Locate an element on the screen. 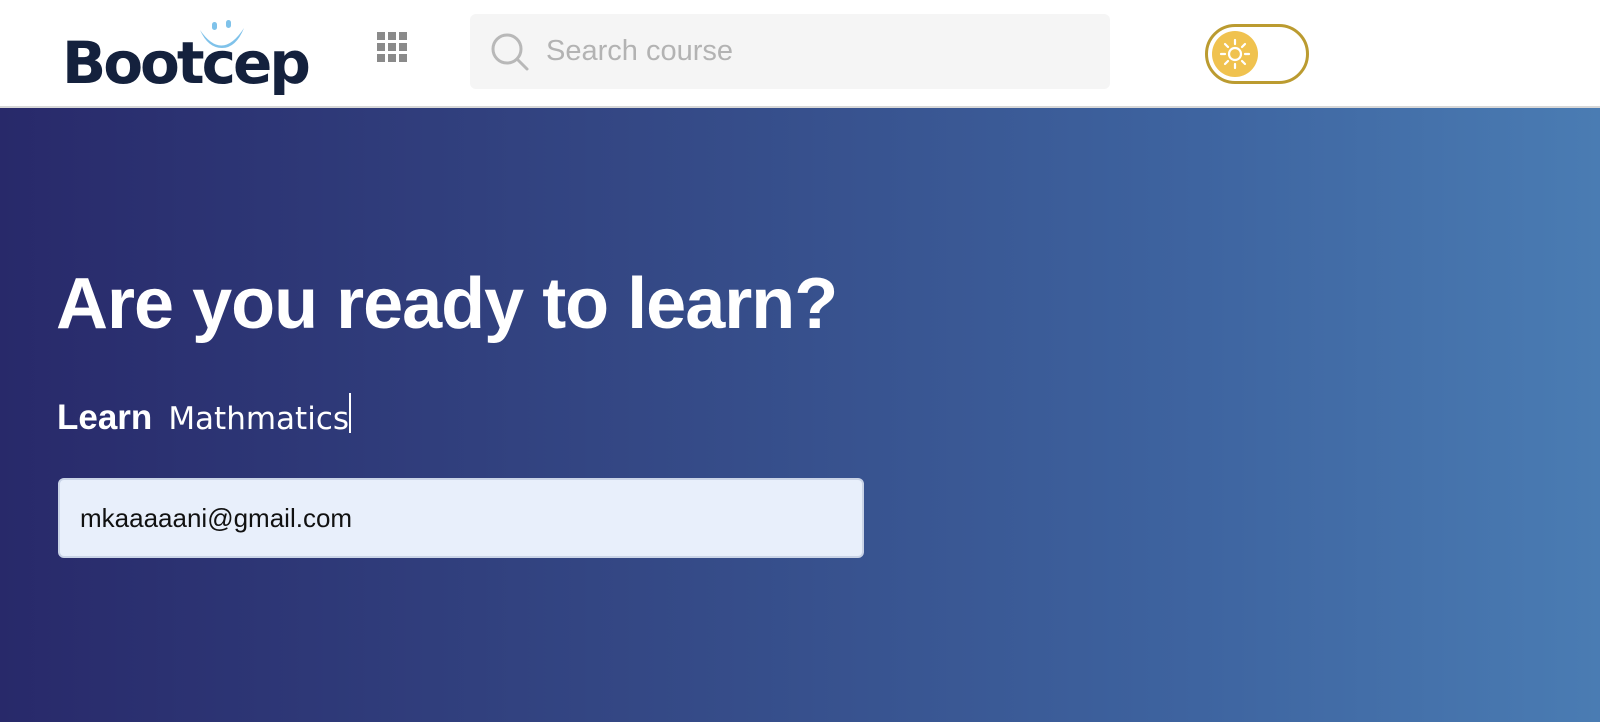 Image resolution: width=1600 pixels, height=722 pixels. search-icon is located at coordinates (510, 52).